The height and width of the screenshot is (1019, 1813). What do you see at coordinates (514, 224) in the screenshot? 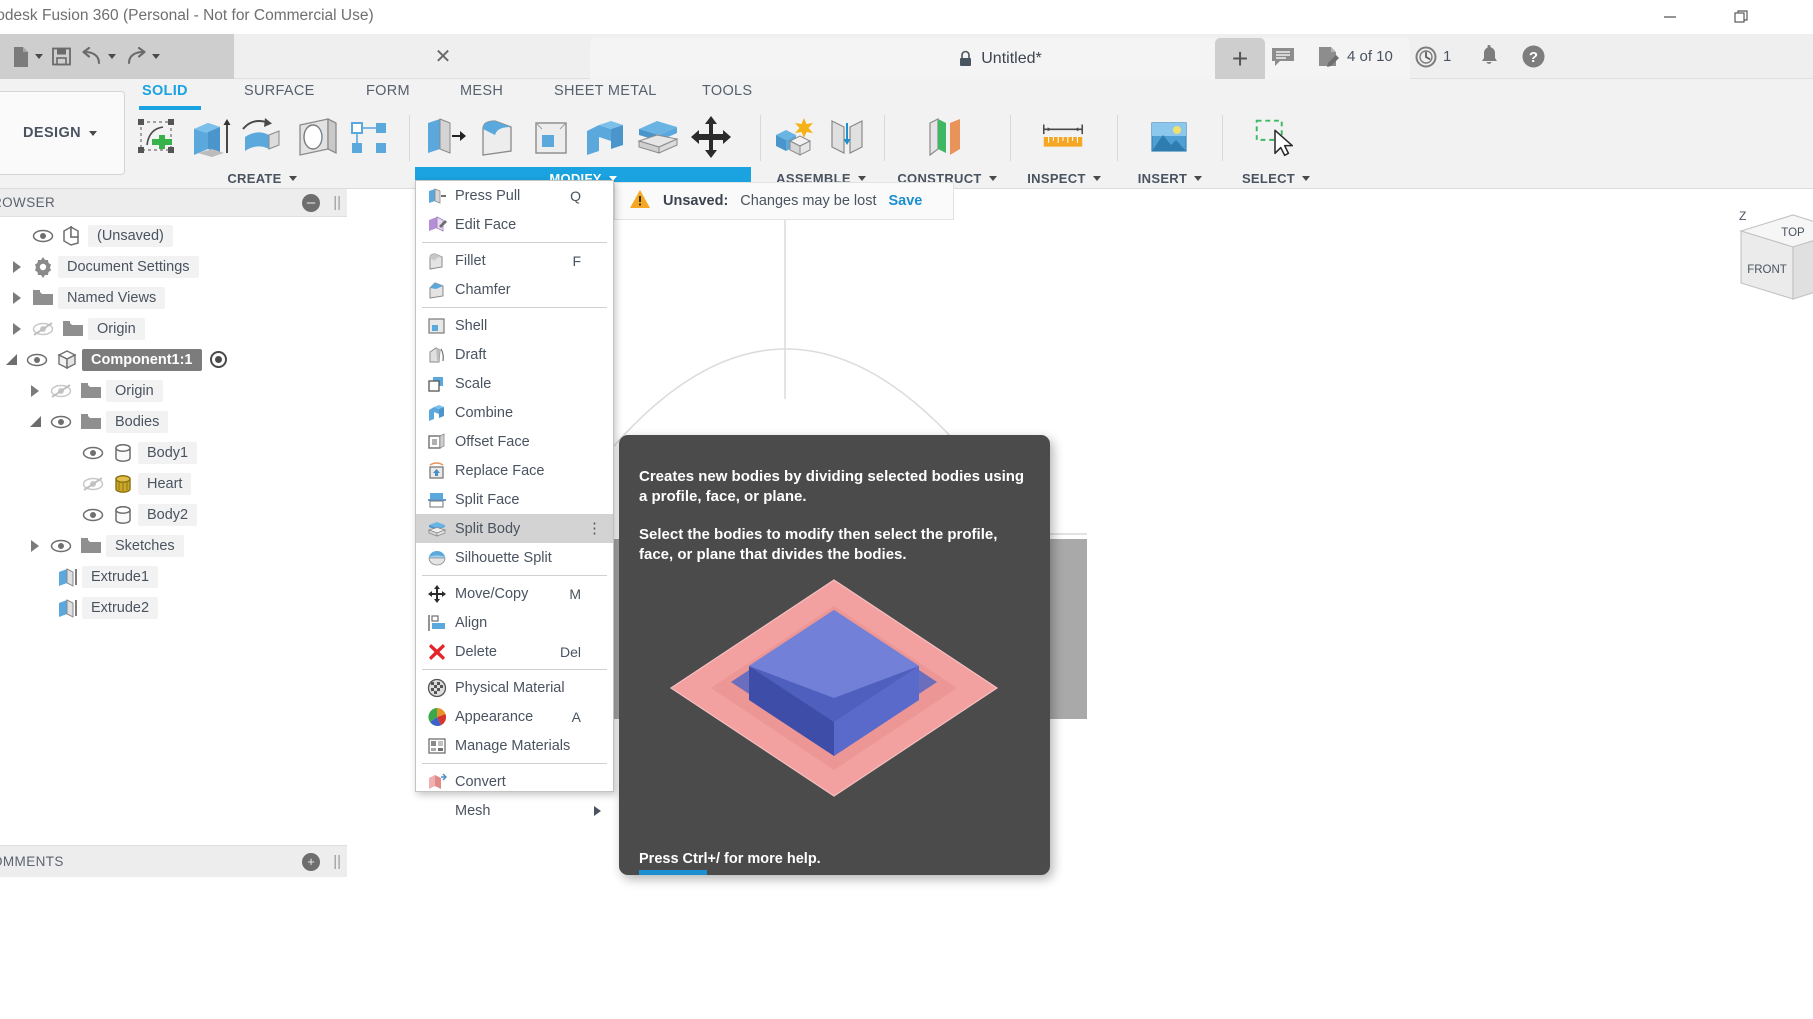
I see `menu-item-edit-face: Edit Face` at bounding box center [514, 224].